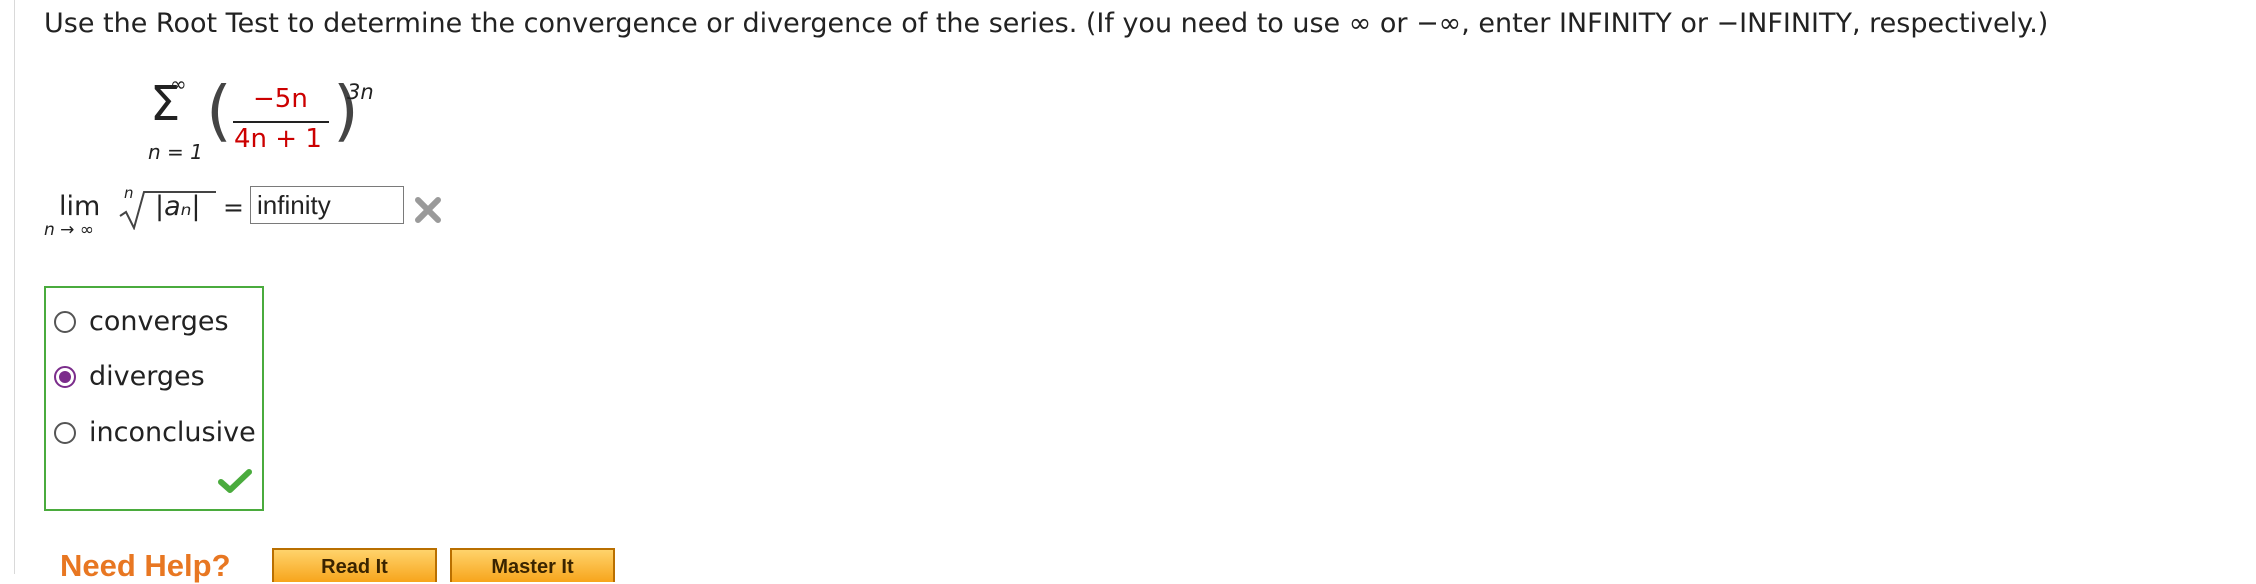 Image resolution: width=2256 pixels, height=584 pixels. What do you see at coordinates (281, 122) in the screenshot?
I see `fraction-bar` at bounding box center [281, 122].